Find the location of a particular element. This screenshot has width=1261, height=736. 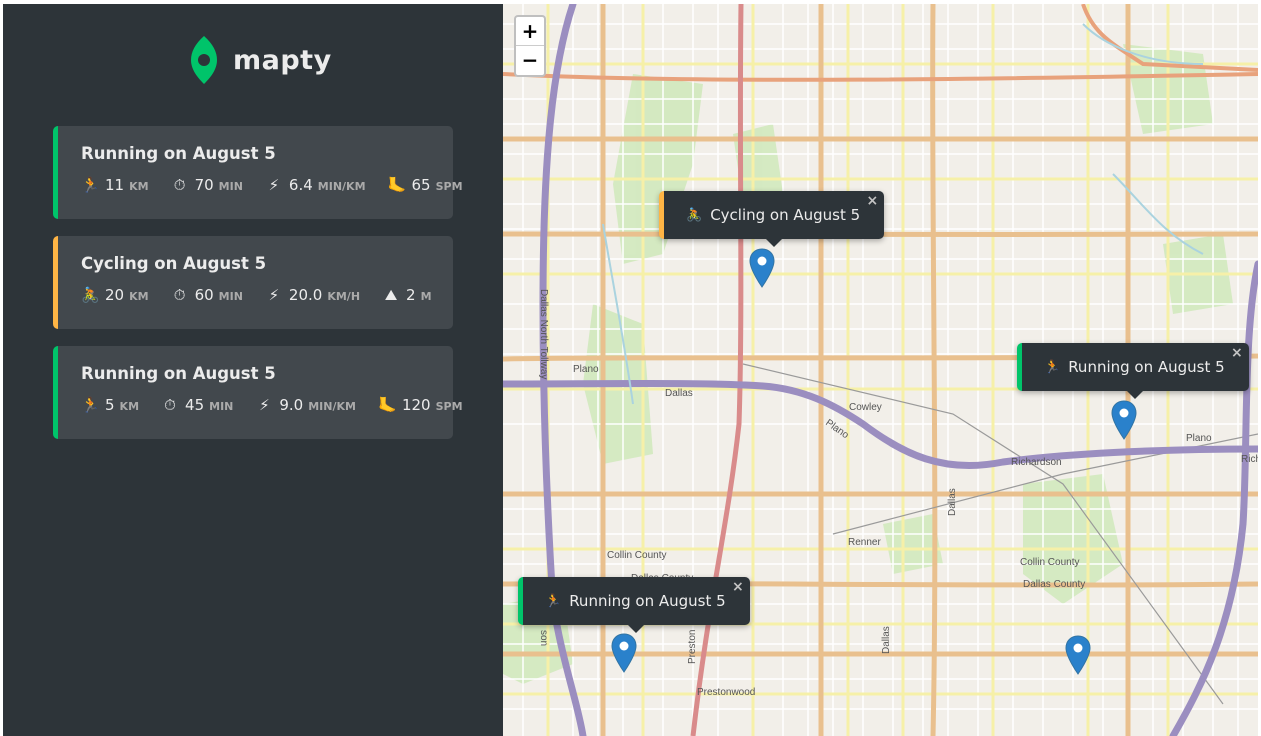

zoom-in-button: + is located at coordinates (530, 31).